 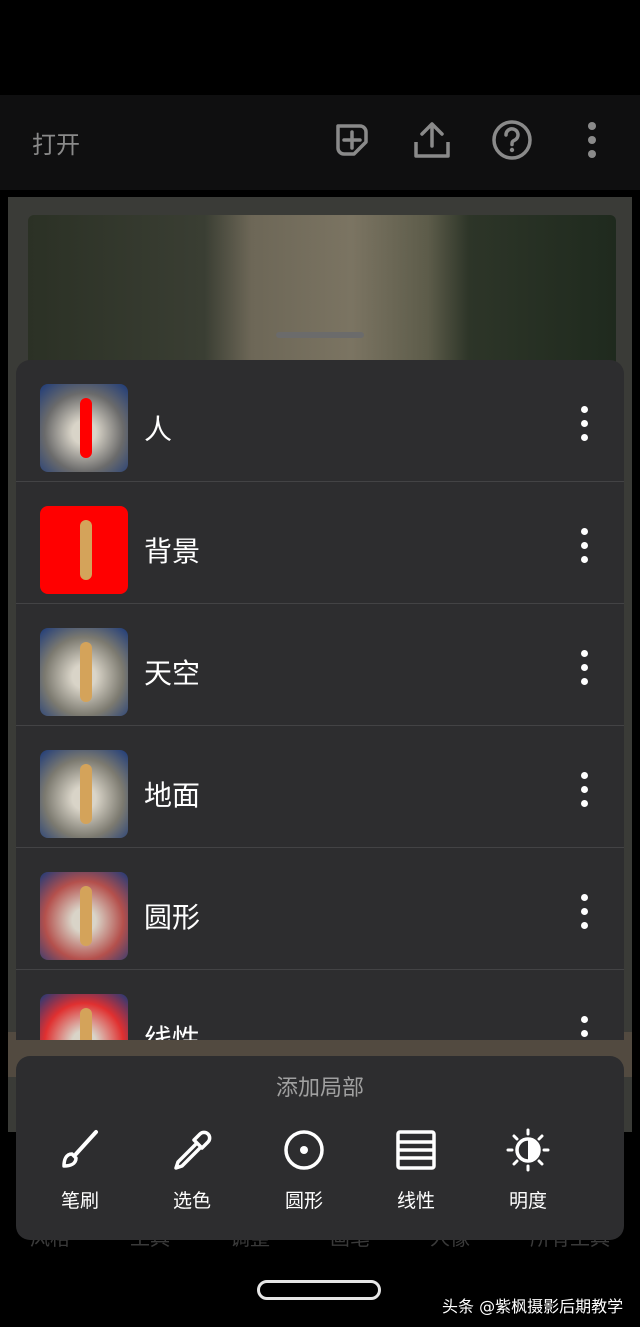 What do you see at coordinates (158, 429) in the screenshot?
I see `mask-label: 人` at bounding box center [158, 429].